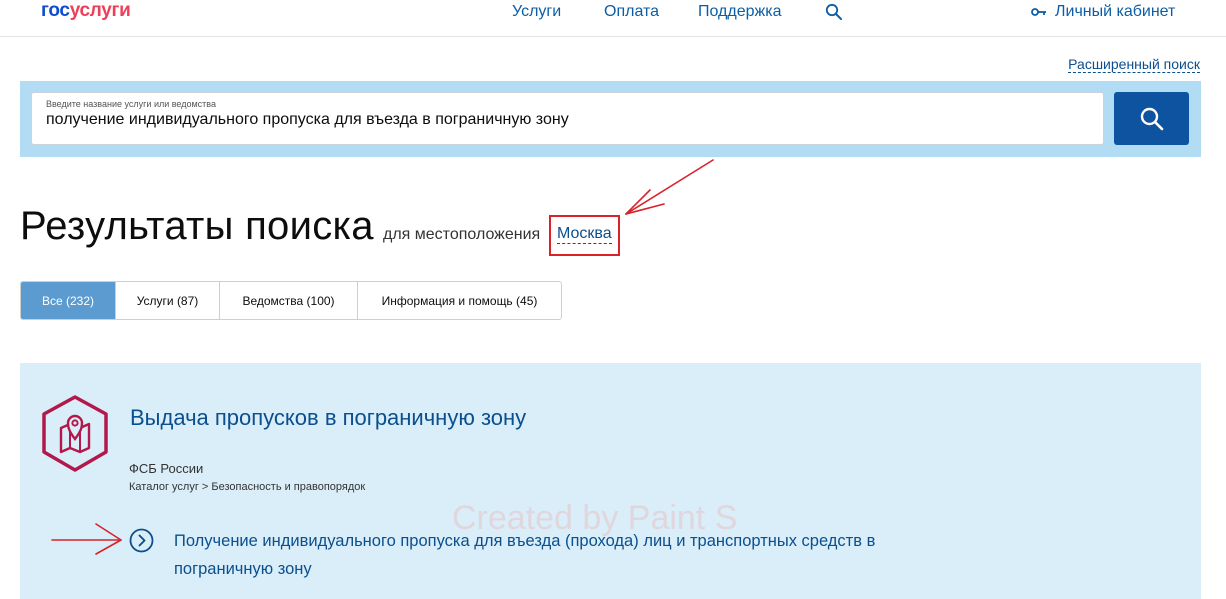  I want to click on location-label: для местоположения, so click(462, 234).